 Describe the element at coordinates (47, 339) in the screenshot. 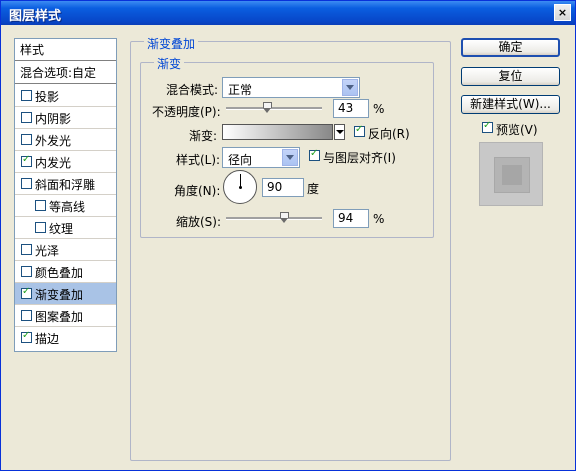

I see `style-item-label: 描边` at that location.